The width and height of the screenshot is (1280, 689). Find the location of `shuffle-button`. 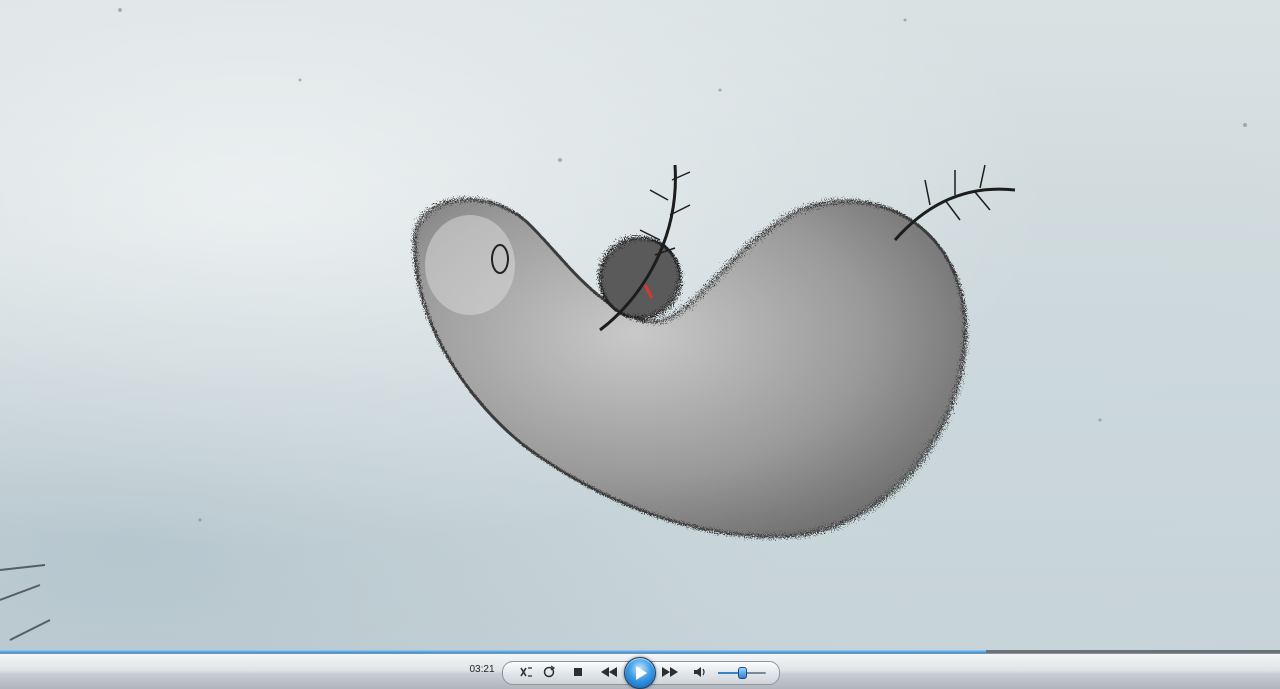

shuffle-button is located at coordinates (527, 672).